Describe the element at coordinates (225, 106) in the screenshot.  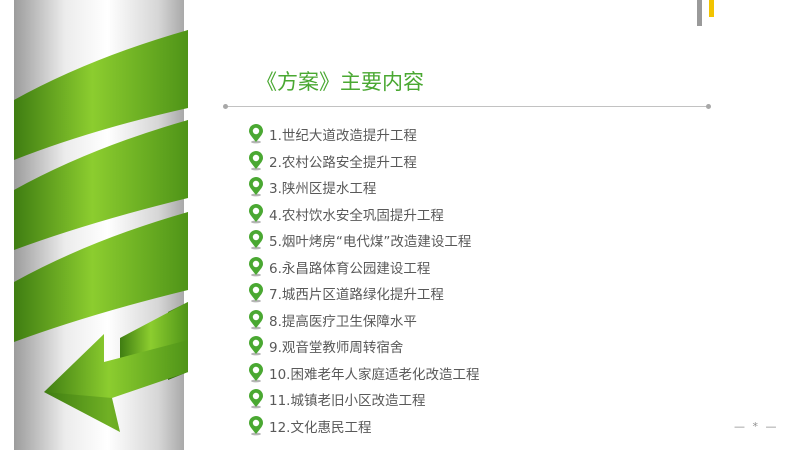
I see `divider-dot-left` at that location.